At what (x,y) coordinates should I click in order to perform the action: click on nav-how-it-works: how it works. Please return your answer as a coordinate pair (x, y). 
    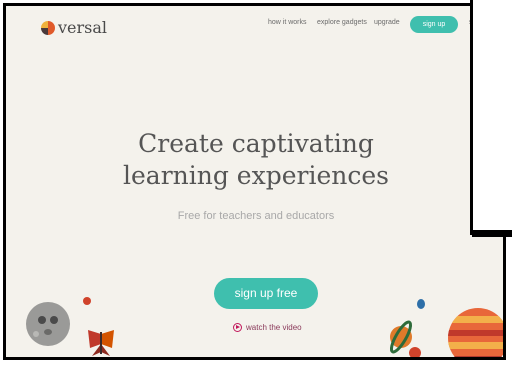
    Looking at the image, I should click on (287, 22).